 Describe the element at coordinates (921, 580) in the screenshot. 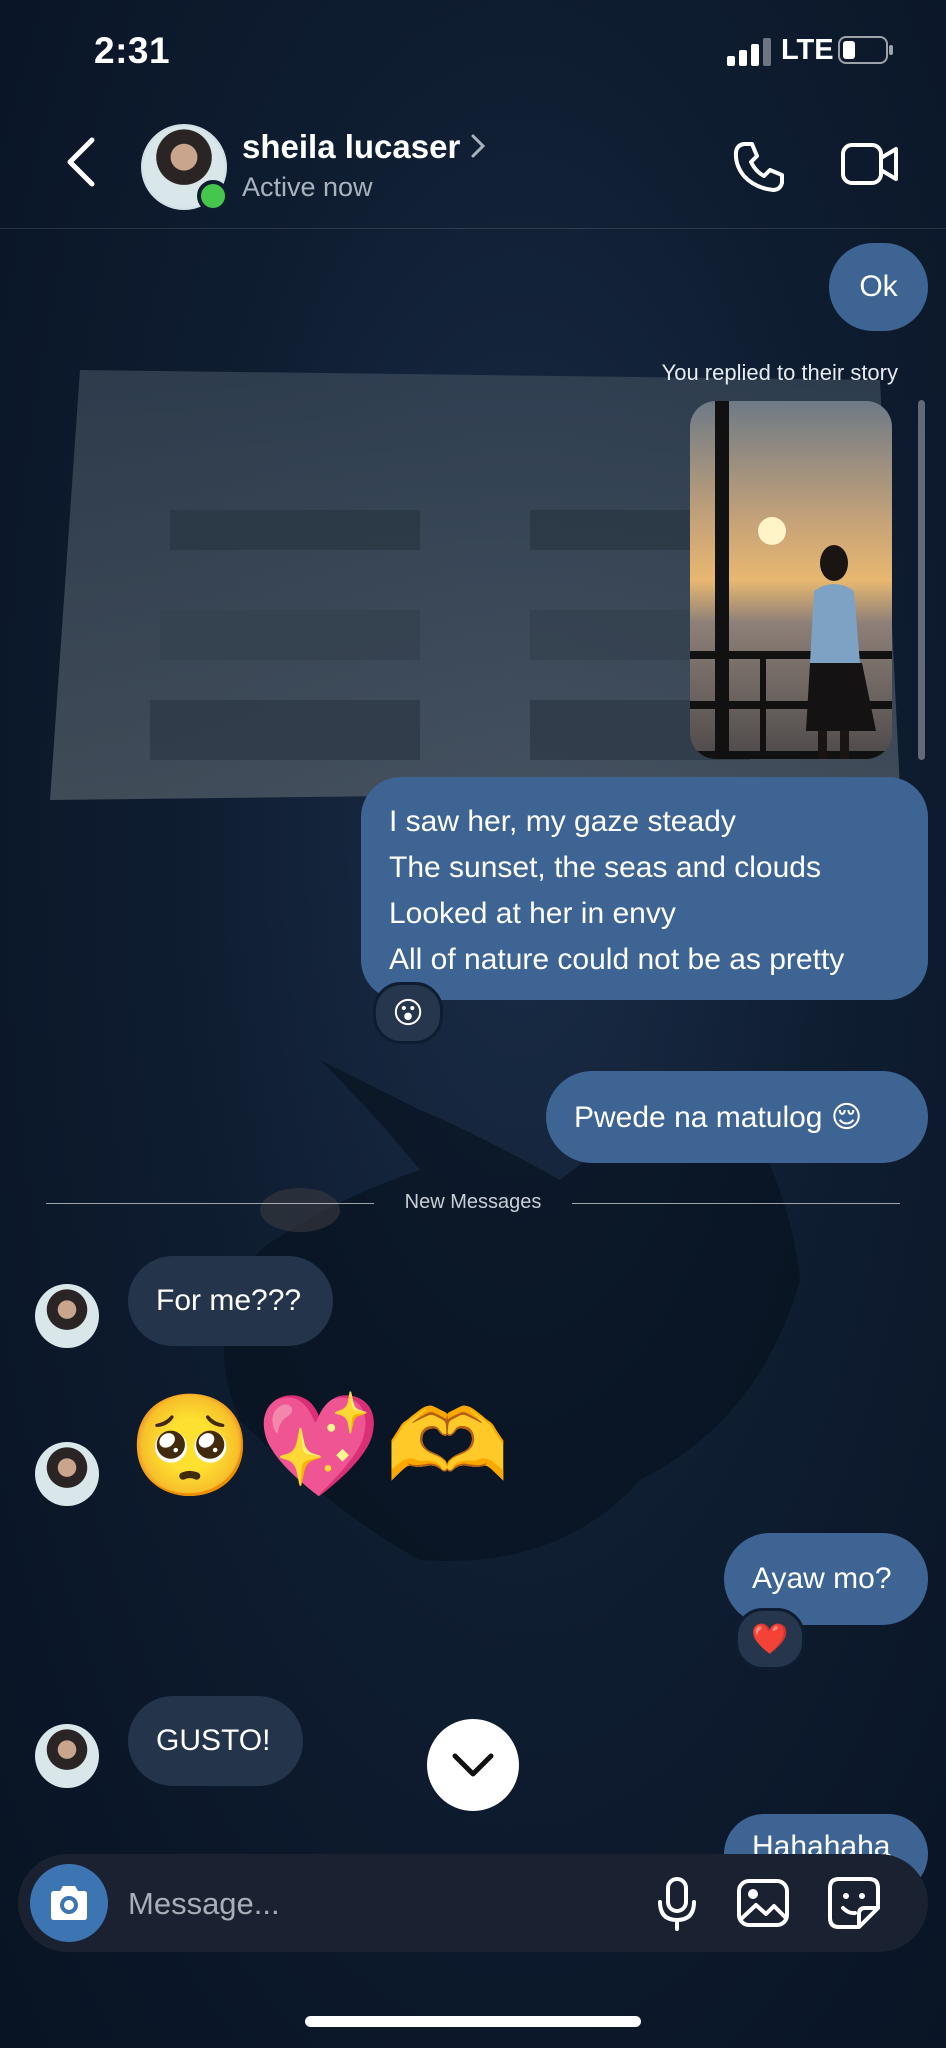

I see `scrollbar` at that location.